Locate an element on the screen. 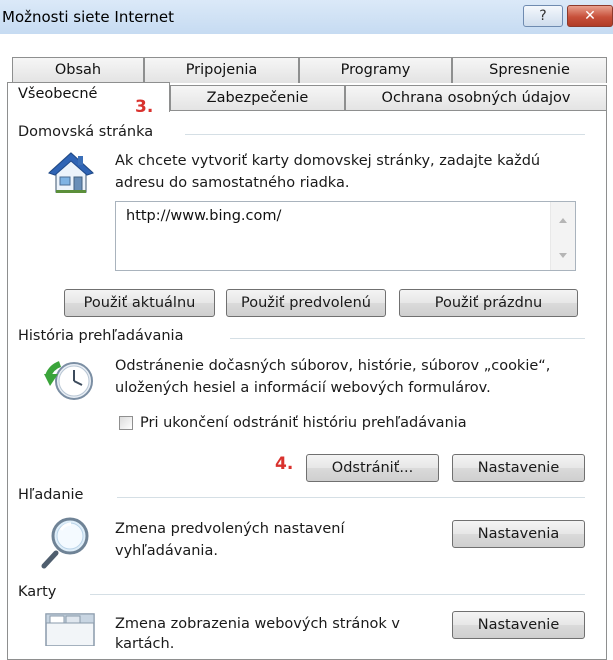 The height and width of the screenshot is (660, 613). search-section-divider is located at coordinates (351, 497).